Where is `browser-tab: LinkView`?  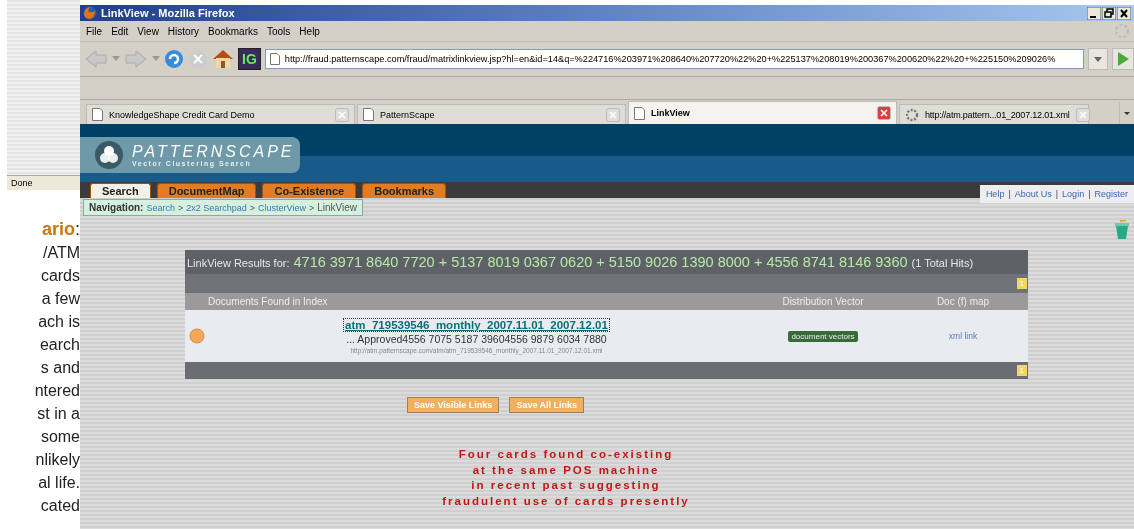 browser-tab: LinkView is located at coordinates (762, 112).